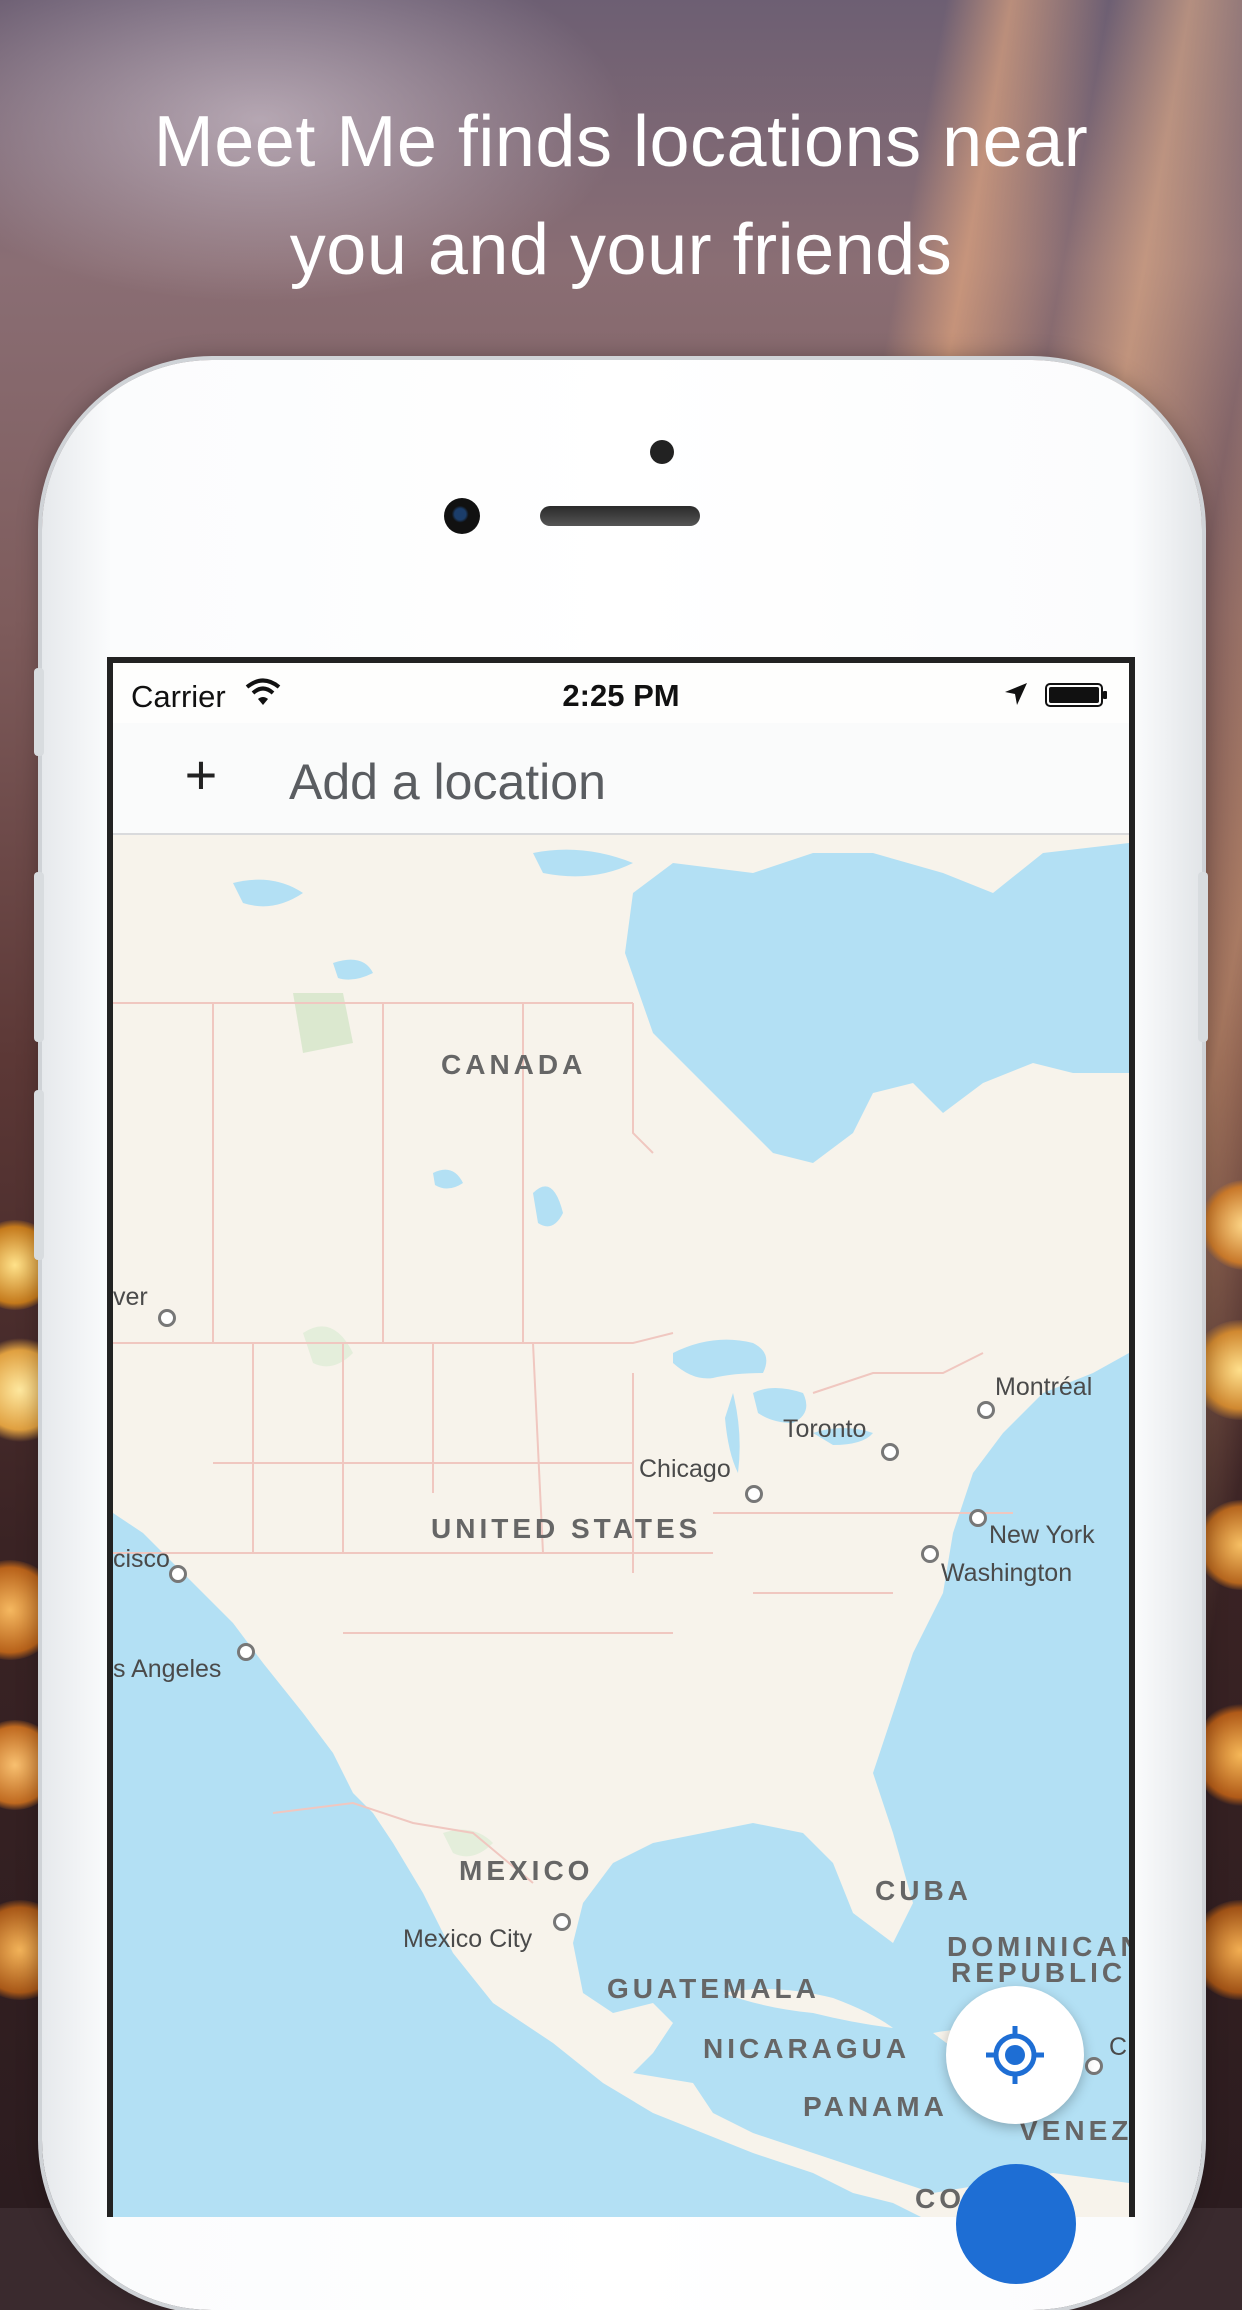 This screenshot has height=2310, width=1242. I want to click on map-label-cuba: CUBA, so click(923, 1890).